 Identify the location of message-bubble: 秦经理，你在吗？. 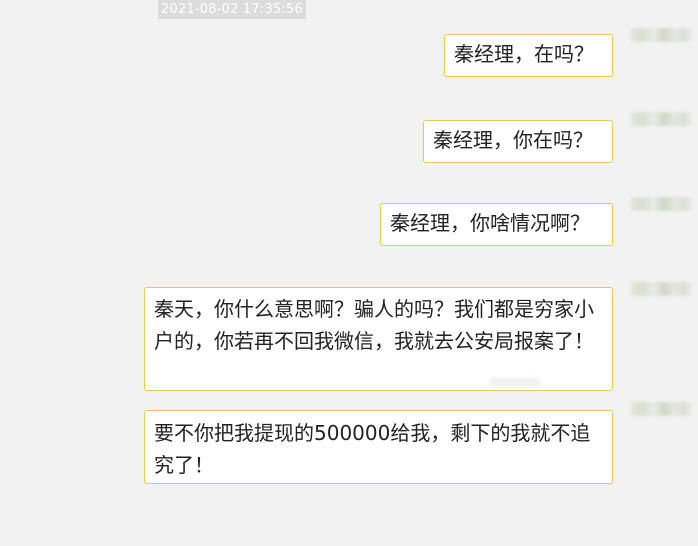
(518, 141).